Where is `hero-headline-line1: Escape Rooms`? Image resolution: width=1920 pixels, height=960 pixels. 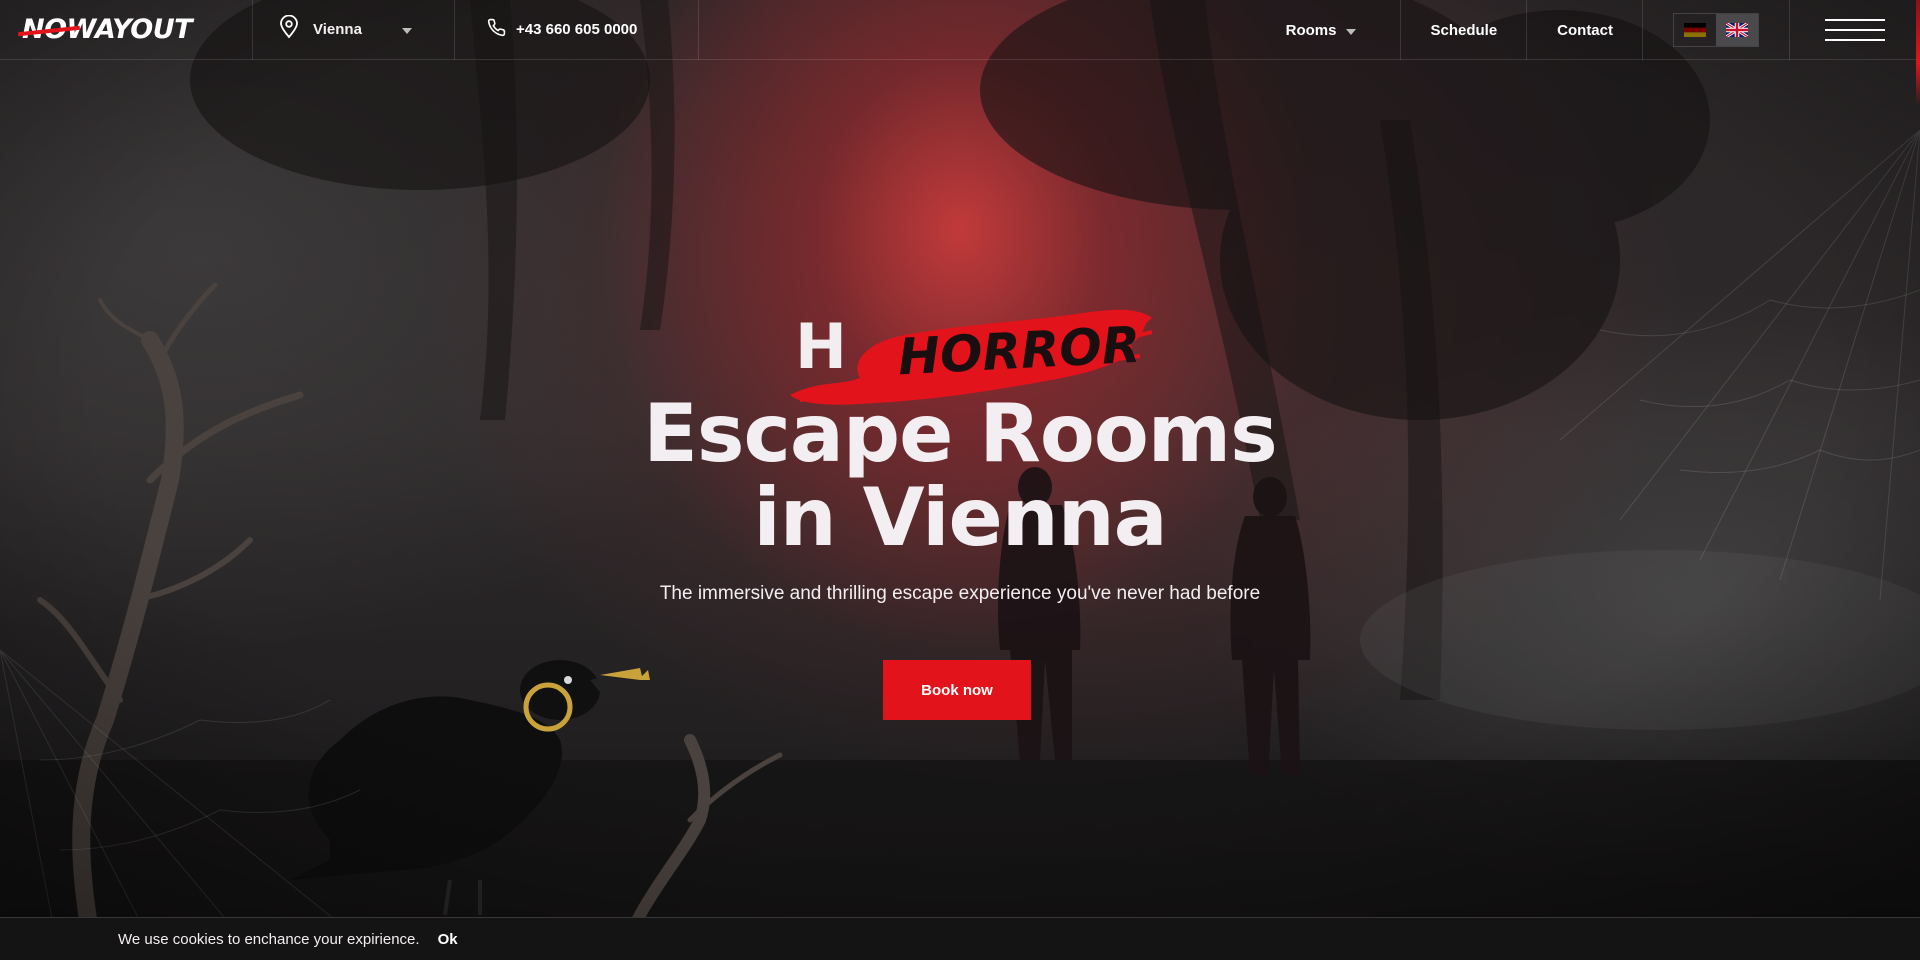 hero-headline-line1: Escape Rooms is located at coordinates (960, 433).